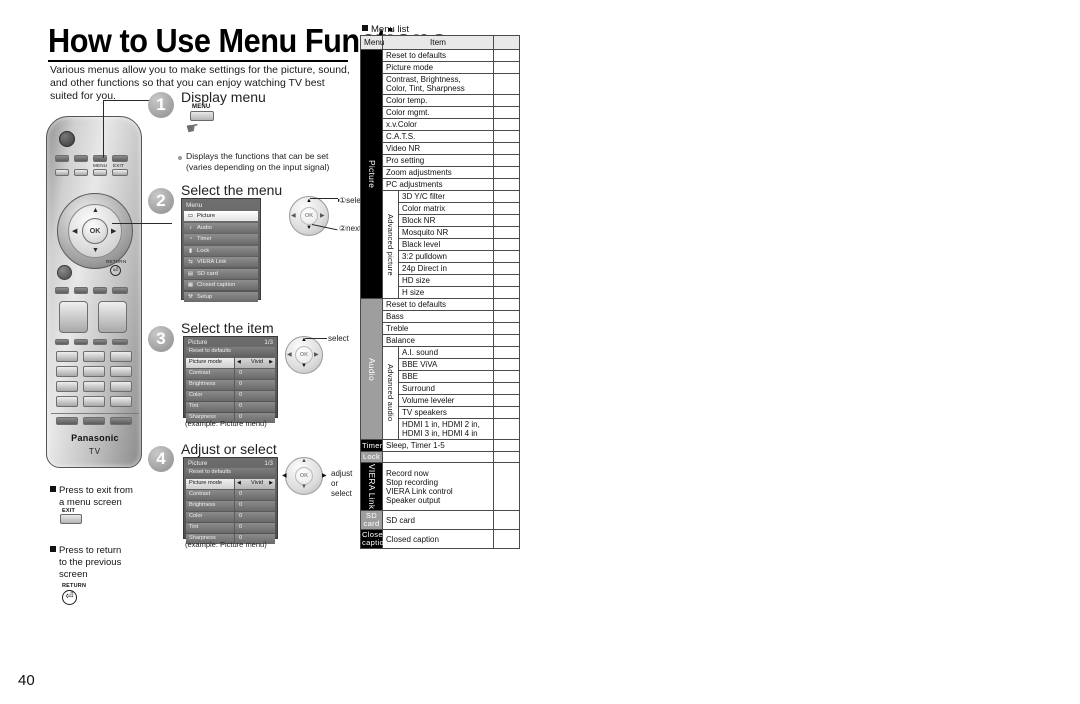 Image resolution: width=1080 pixels, height=704 pixels. What do you see at coordinates (221, 296) in the screenshot?
I see `osd-menu-item-setup: ⚒ Setup` at bounding box center [221, 296].